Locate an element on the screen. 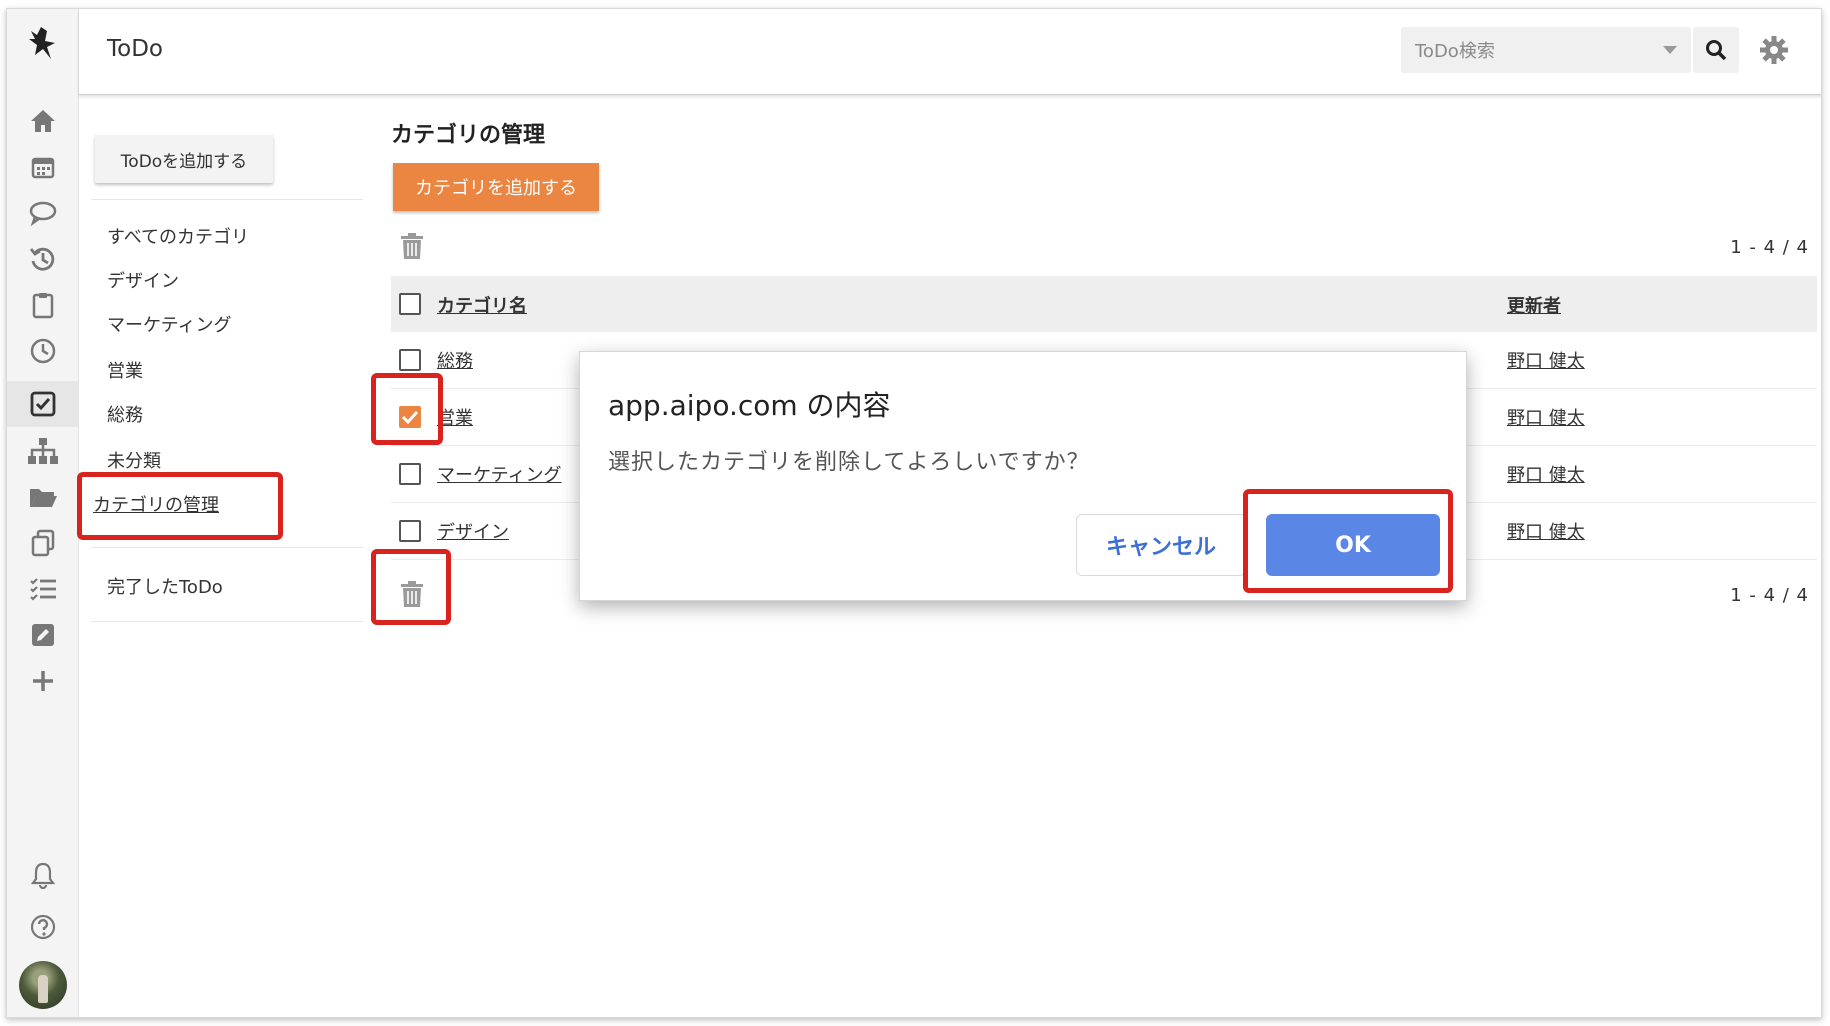 This screenshot has height=1026, width=1830. dialog-message: 選択したカテゴリを削除してよろしいですか？ is located at coordinates (849, 462).